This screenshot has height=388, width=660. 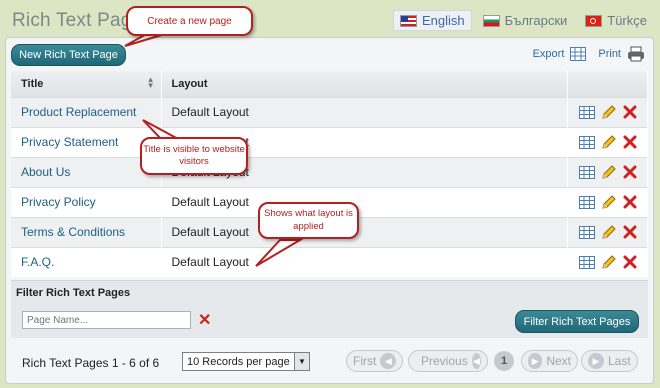 What do you see at coordinates (627, 20) in the screenshot?
I see `language-label: Türkçe` at bounding box center [627, 20].